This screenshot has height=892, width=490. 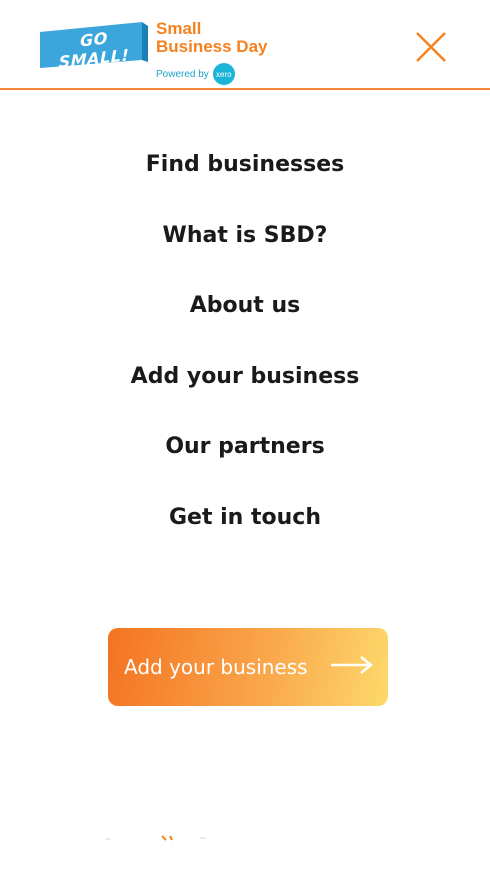 What do you see at coordinates (212, 46) in the screenshot?
I see `brand-title-line2: Business Day` at bounding box center [212, 46].